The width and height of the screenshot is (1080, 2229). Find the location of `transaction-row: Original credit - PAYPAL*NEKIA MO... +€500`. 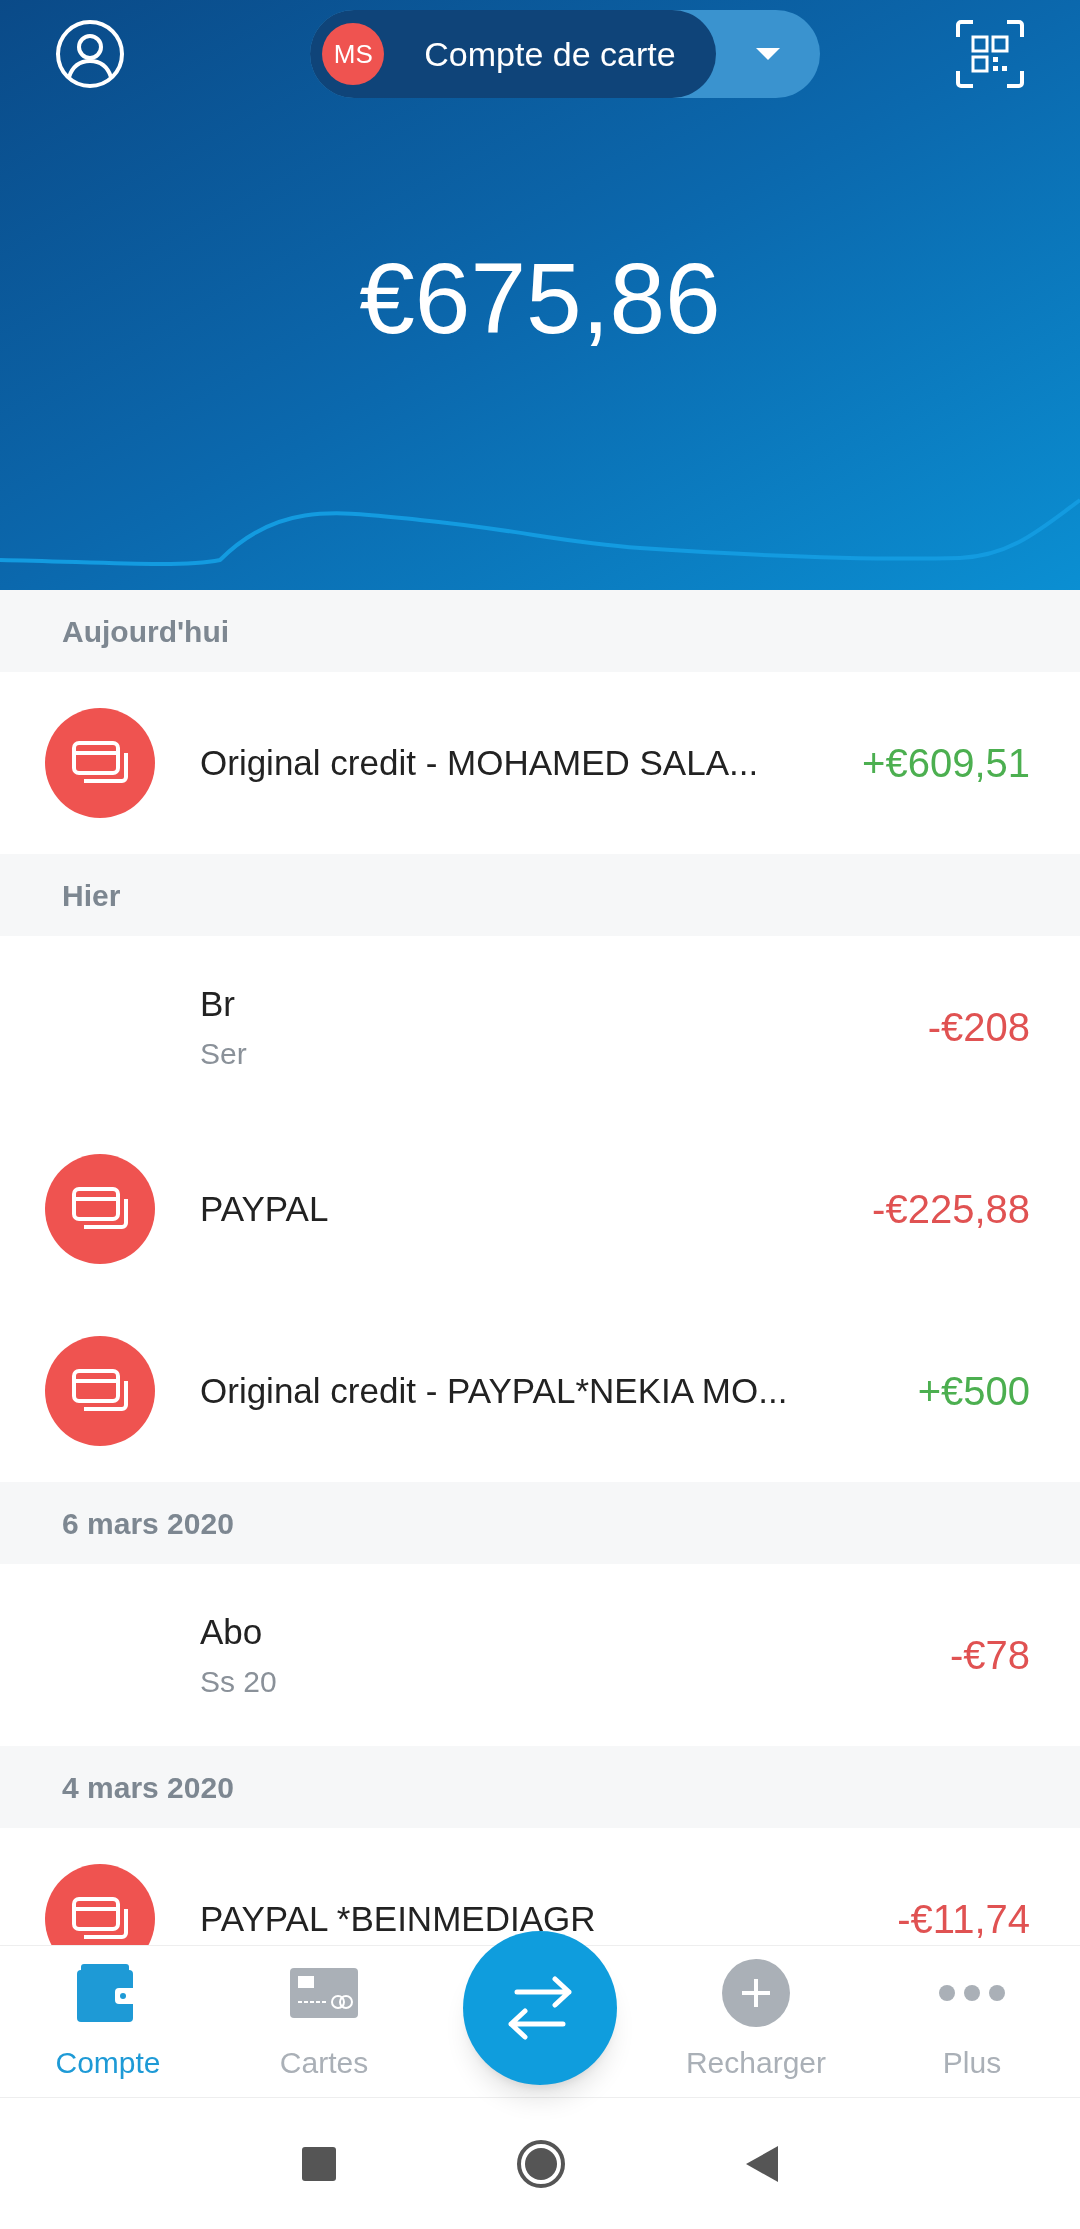

transaction-row: Original credit - PAYPAL*NEKIA MO... +€500 is located at coordinates (540, 1391).